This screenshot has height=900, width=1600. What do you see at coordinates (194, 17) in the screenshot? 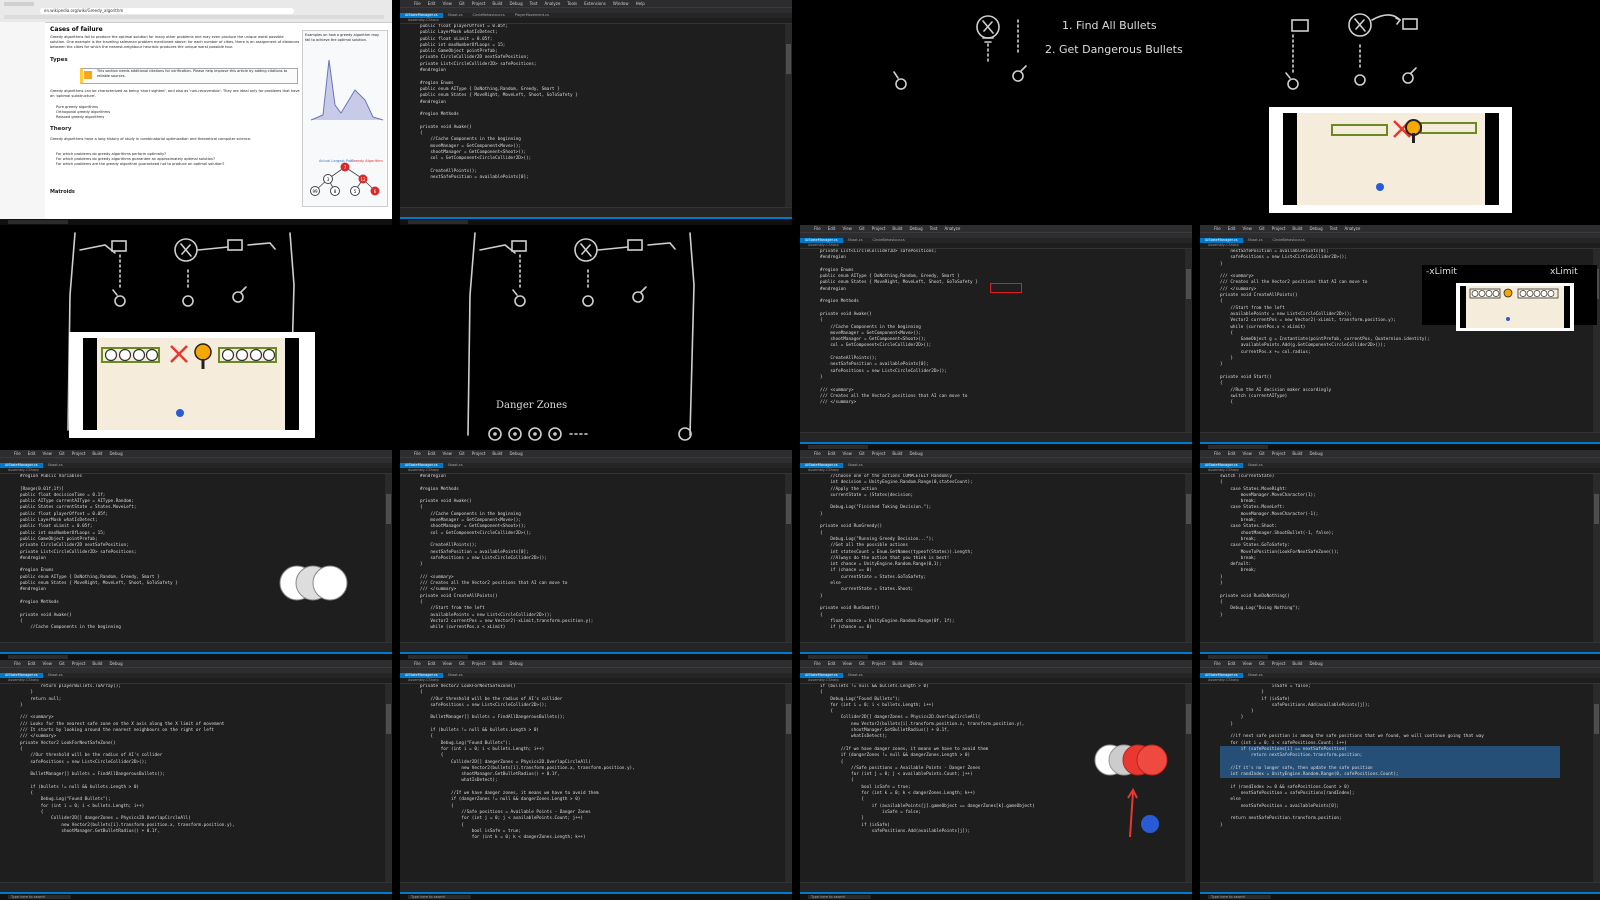
I see `bookmarks-bar` at bounding box center [194, 17].